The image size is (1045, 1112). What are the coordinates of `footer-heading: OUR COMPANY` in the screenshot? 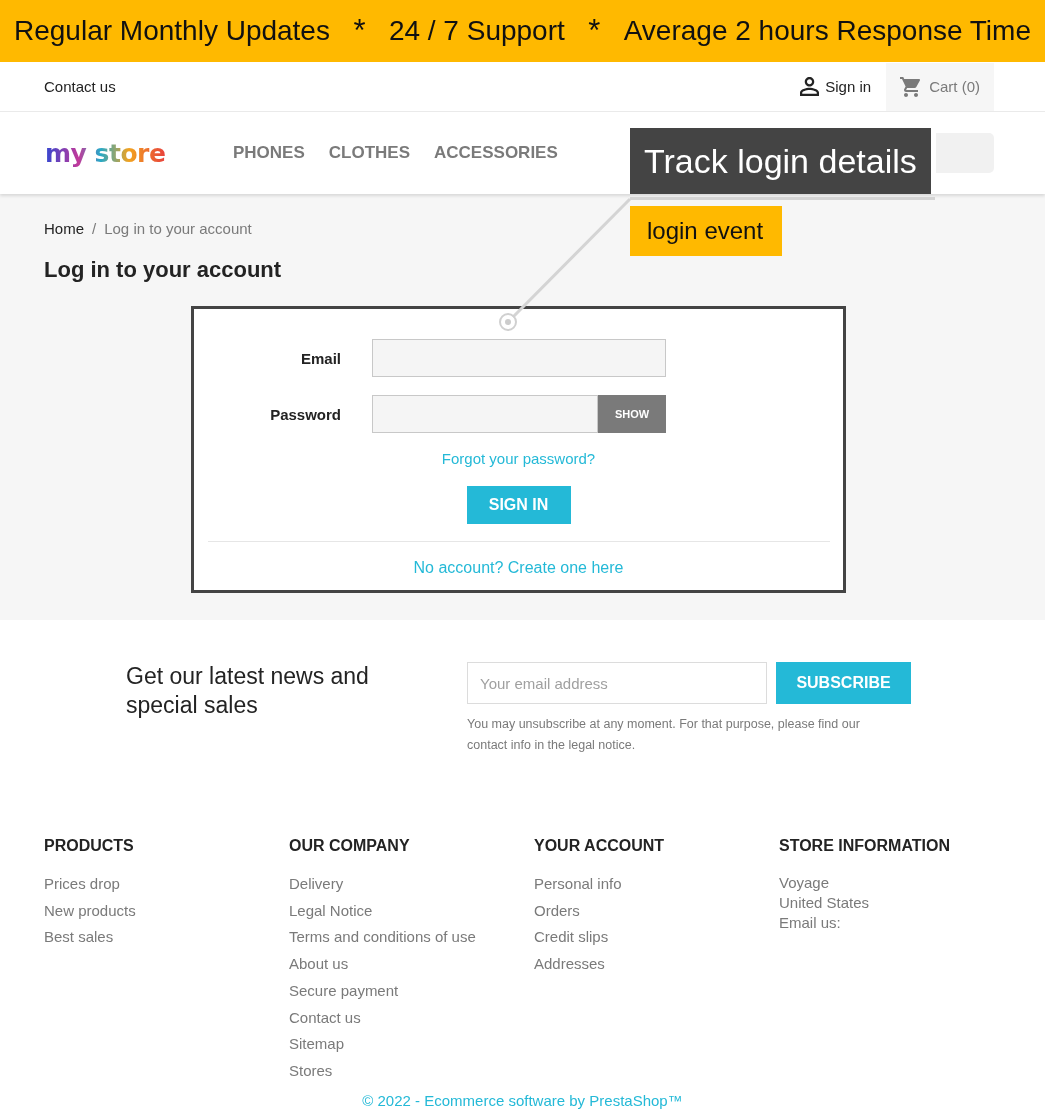 It's located at (349, 846).